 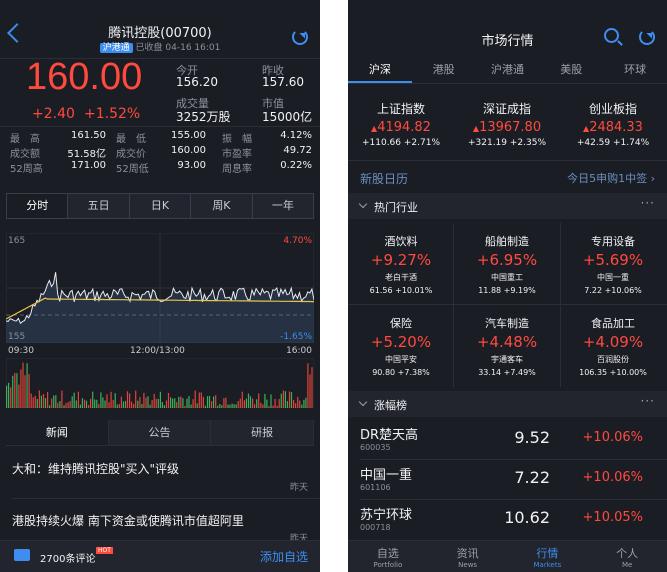 What do you see at coordinates (363, 402) in the screenshot?
I see `chevron-down-icon` at bounding box center [363, 402].